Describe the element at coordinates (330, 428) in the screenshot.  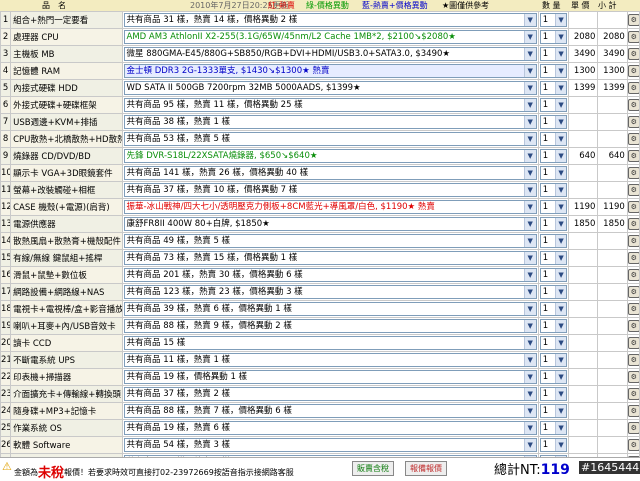
I see `product-select: 共有商品 19 樣，熱賣 6 樣 ▼` at that location.